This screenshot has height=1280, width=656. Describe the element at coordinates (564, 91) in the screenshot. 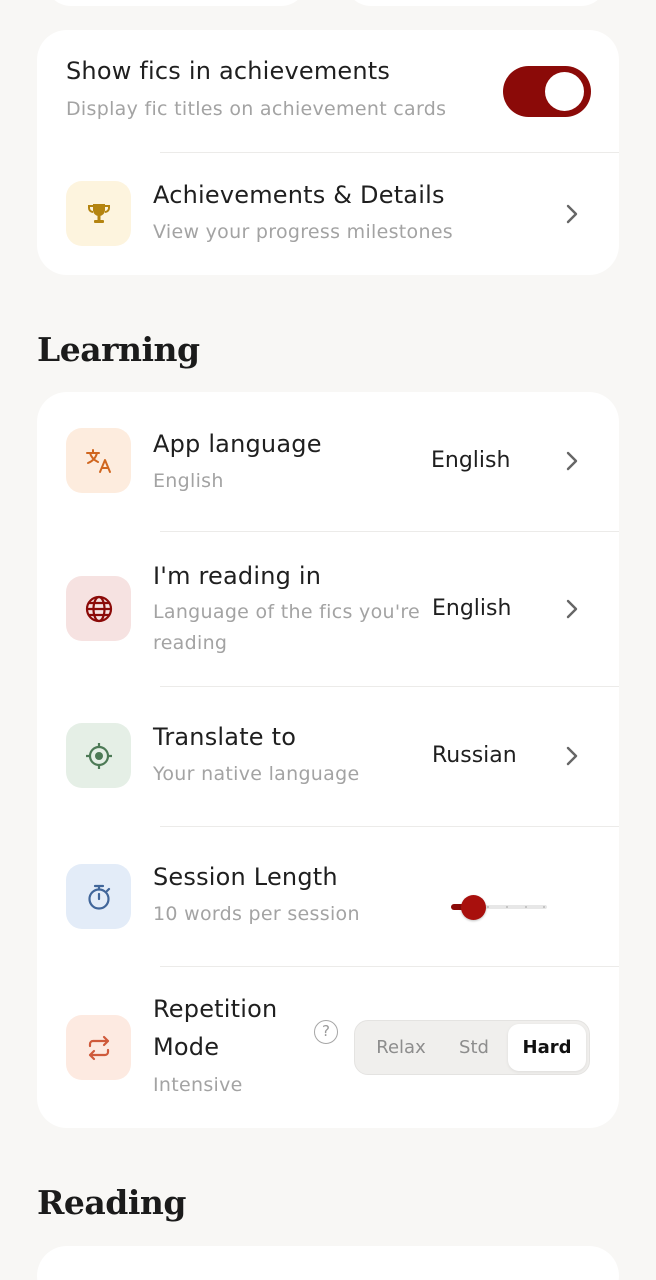

I see `toggle-knob` at that location.